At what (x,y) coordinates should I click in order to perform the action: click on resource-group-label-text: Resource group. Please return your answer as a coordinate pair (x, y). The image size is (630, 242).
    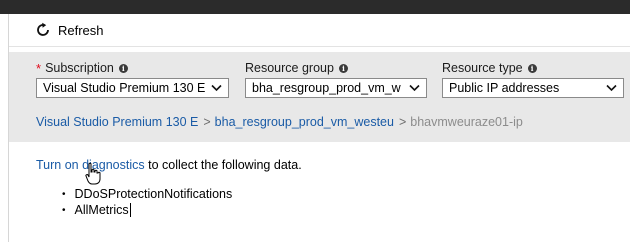
    Looking at the image, I should click on (289, 68).